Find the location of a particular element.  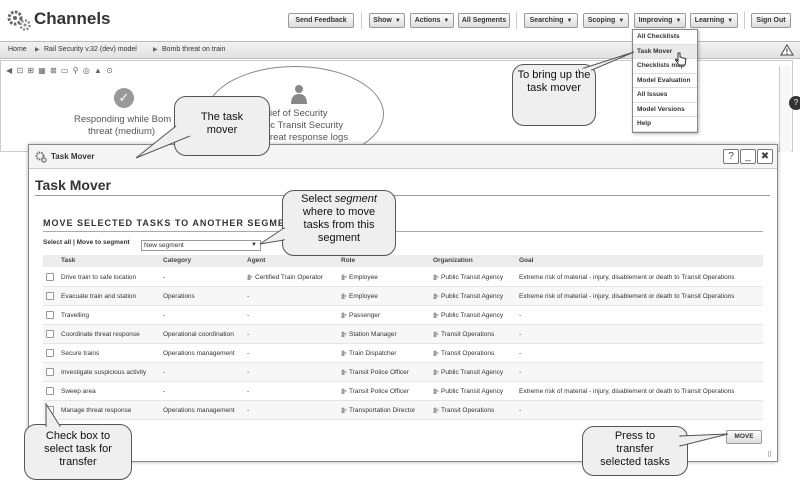

learning-menu-button: Learning ▼ is located at coordinates (714, 20).